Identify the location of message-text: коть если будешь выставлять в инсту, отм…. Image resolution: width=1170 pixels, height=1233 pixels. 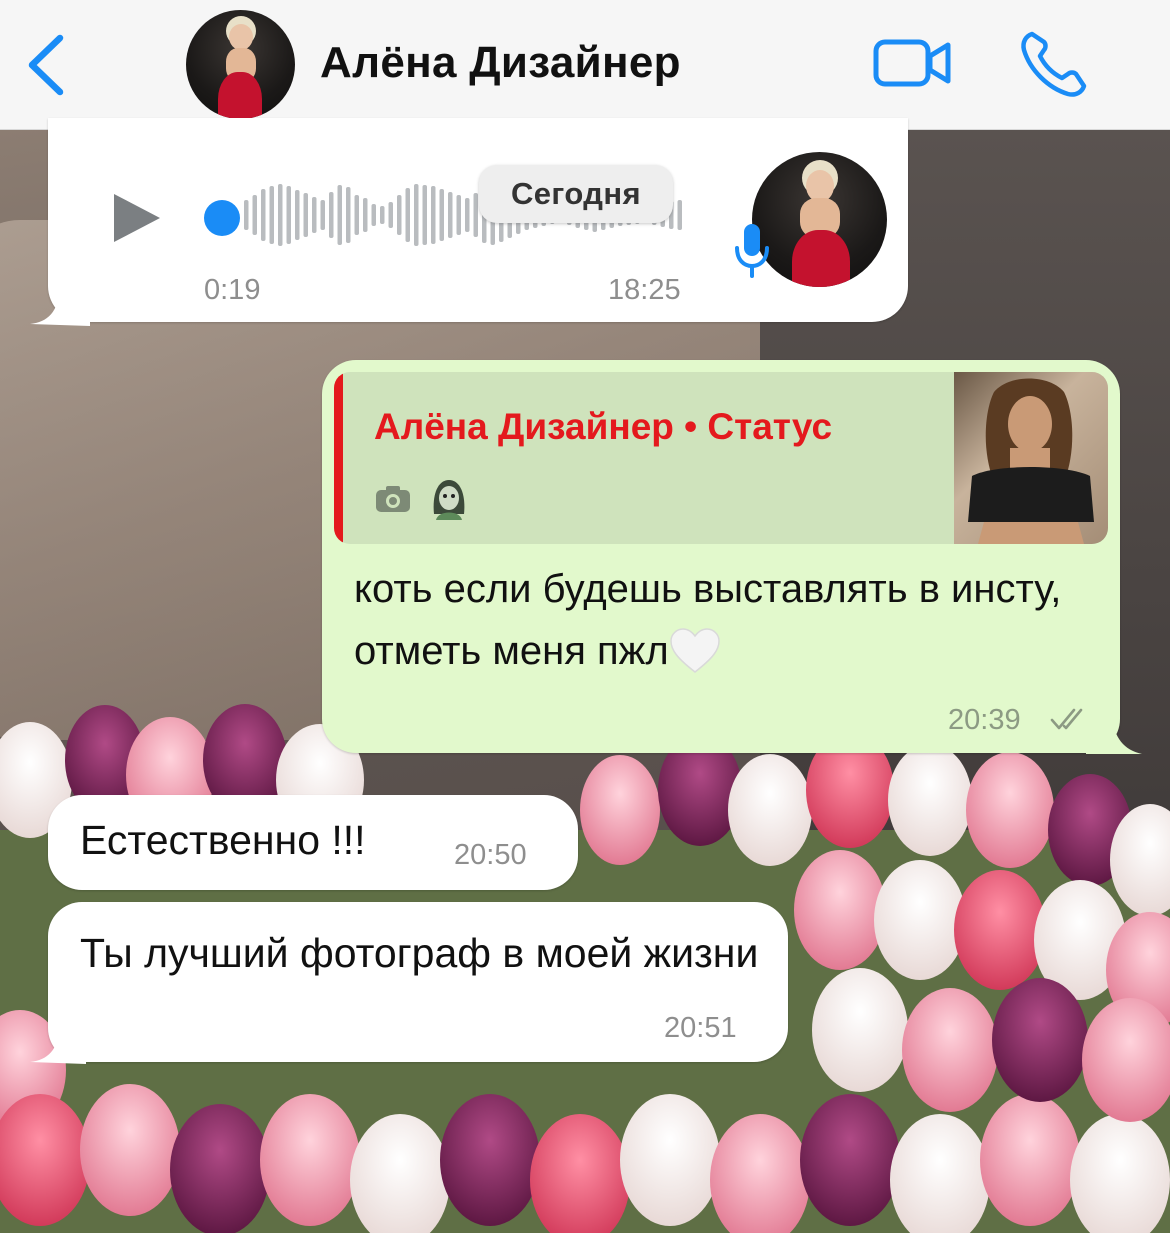
(708, 620).